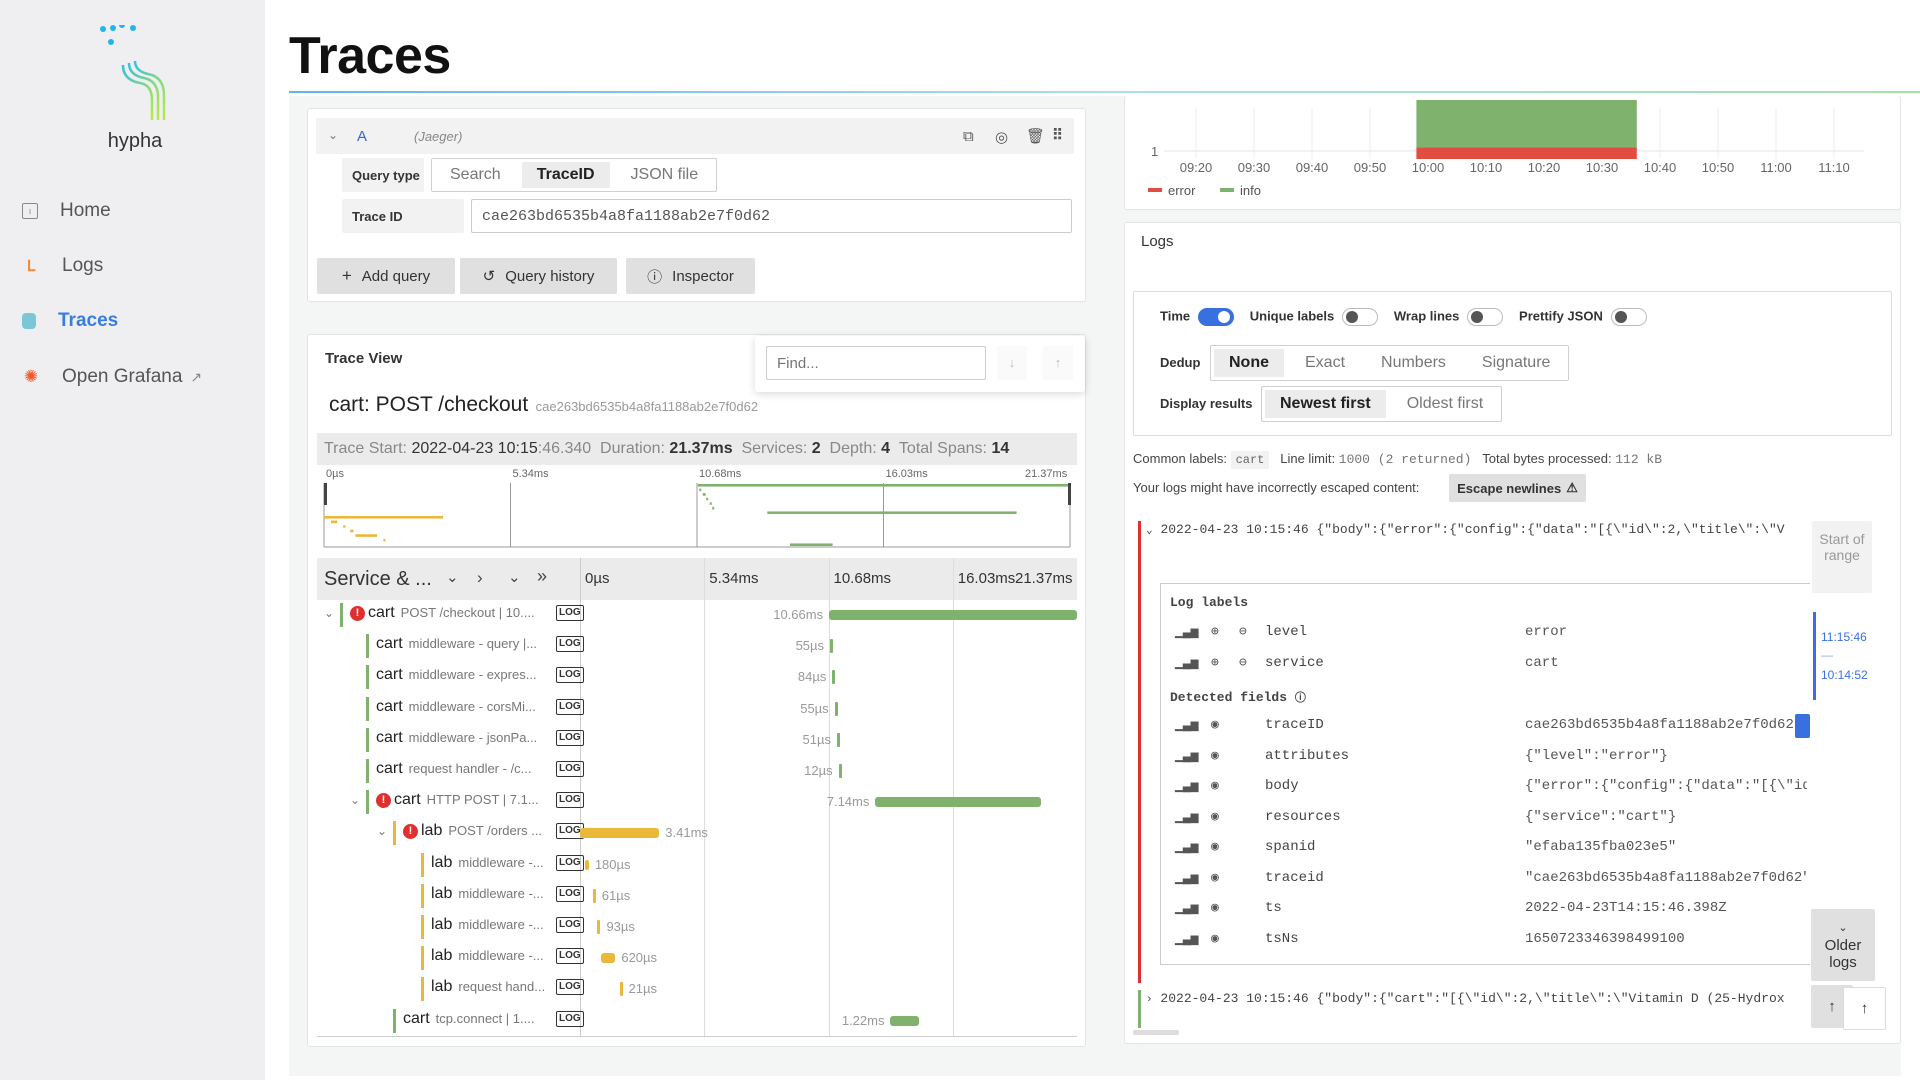 The width and height of the screenshot is (1920, 1080). Describe the element at coordinates (698, 709) in the screenshot. I see `span-row: cart middleware - corsMi... LOG 55µs` at that location.